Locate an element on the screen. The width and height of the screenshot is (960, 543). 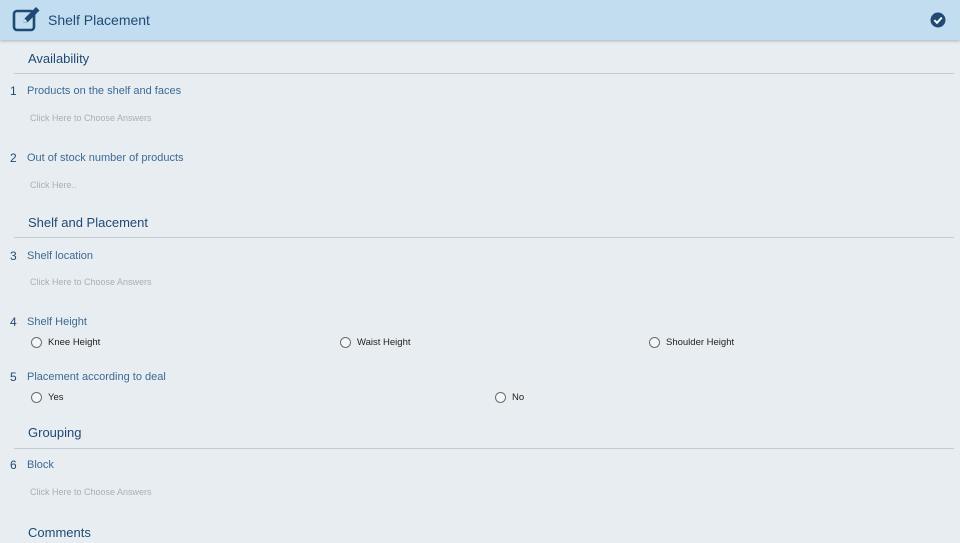
radio-no: No is located at coordinates (509, 397).